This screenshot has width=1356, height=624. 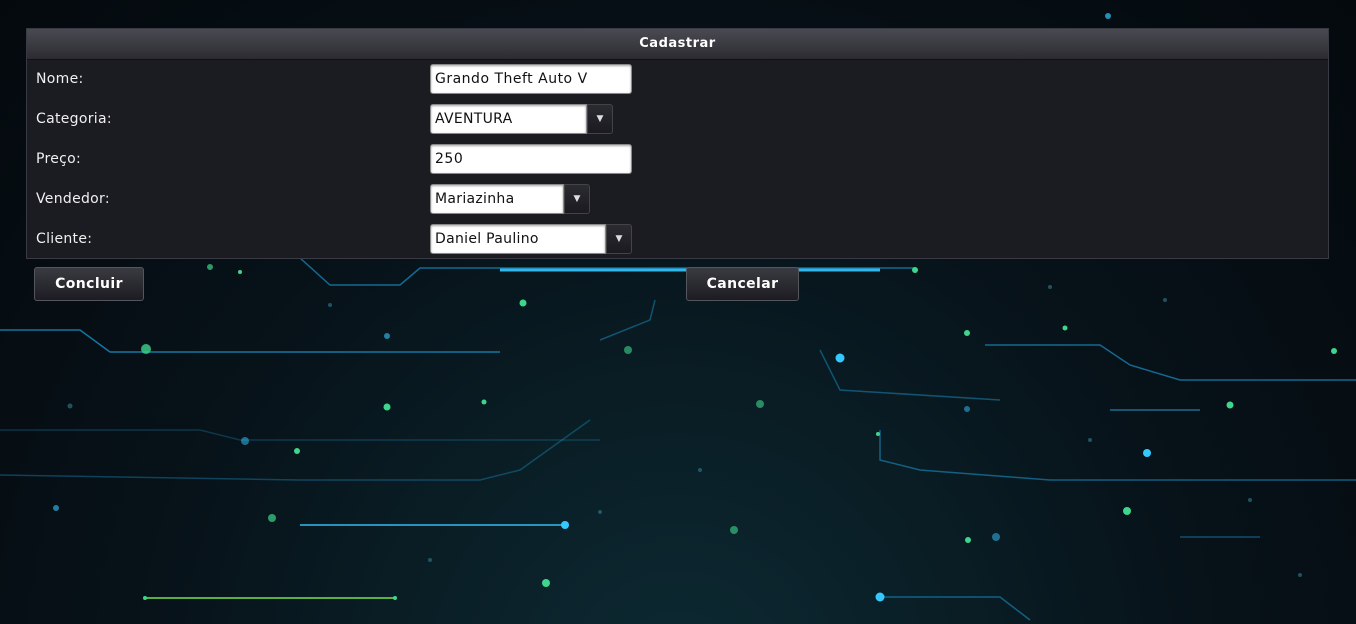 I want to click on vendedor-selected-value: Mariazinha, so click(x=497, y=199).